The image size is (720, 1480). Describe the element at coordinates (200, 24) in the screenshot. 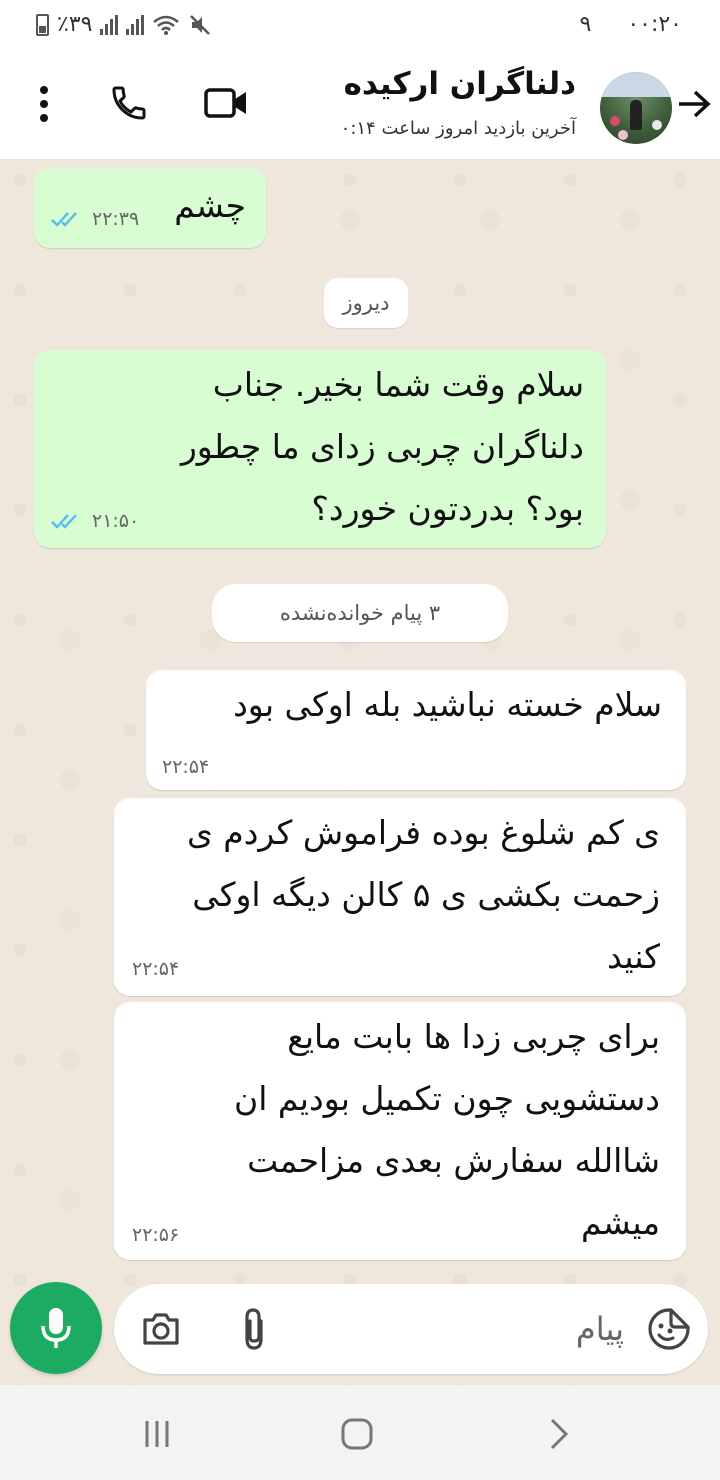

I see `mute-icon` at that location.